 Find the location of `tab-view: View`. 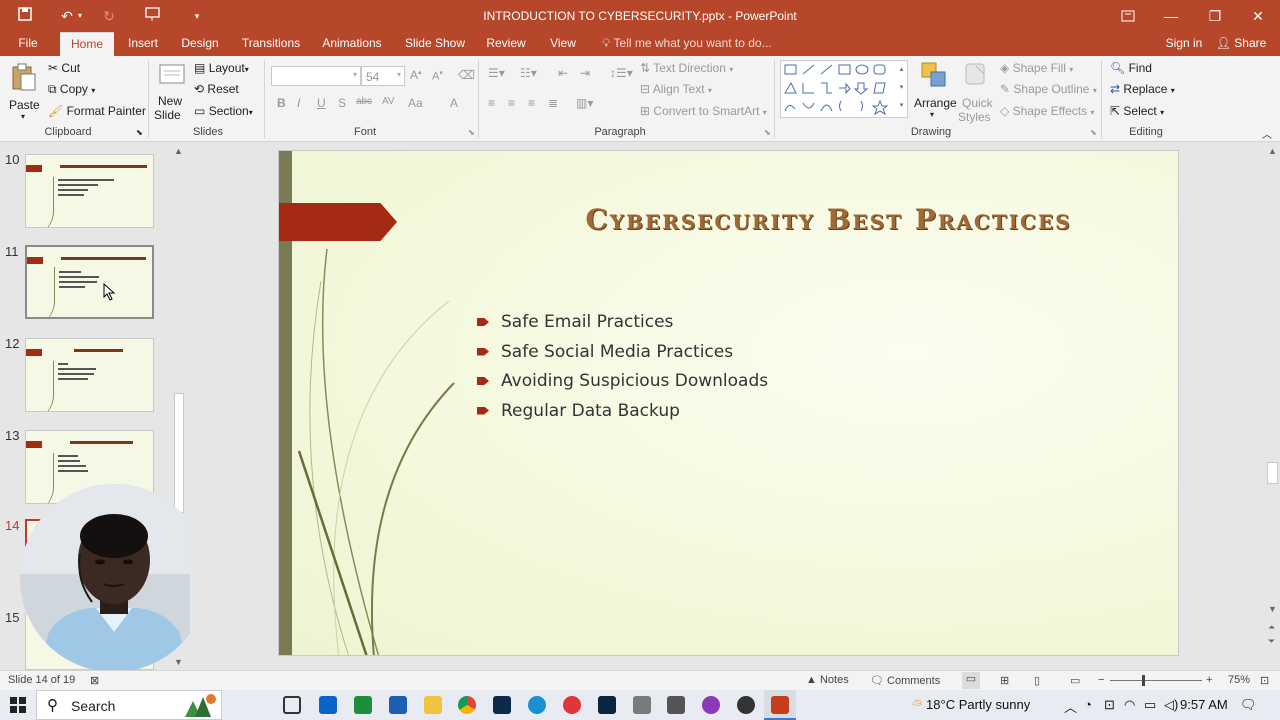

tab-view: View is located at coordinates (563, 44).